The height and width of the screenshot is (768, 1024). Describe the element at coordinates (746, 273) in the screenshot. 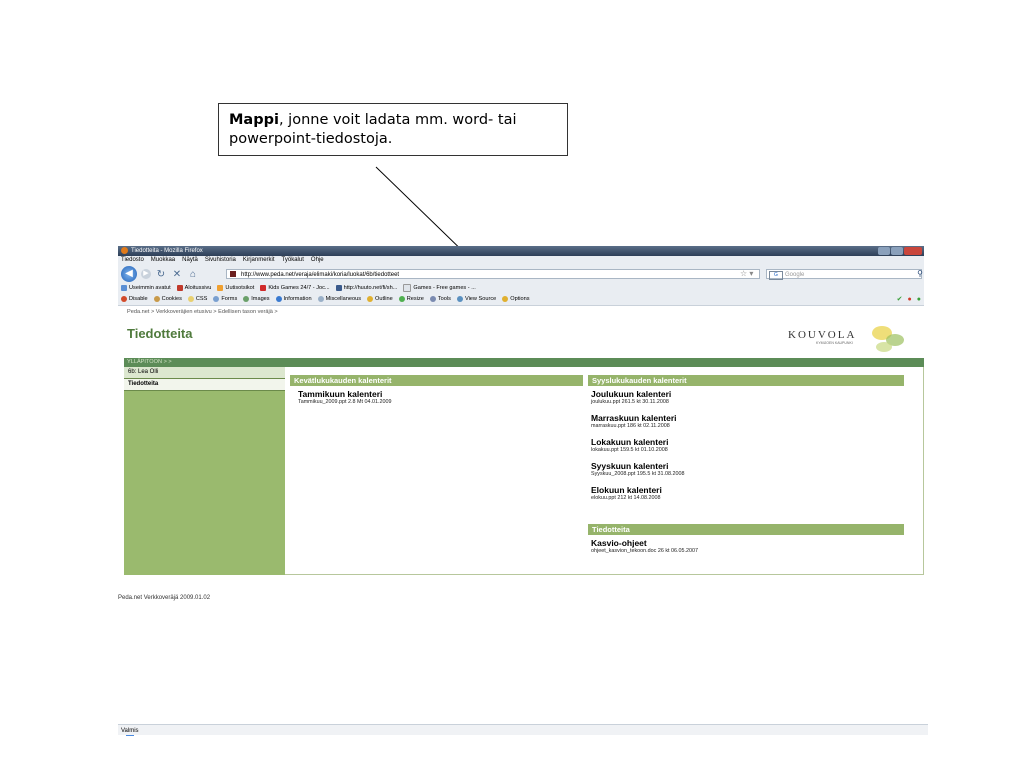

I see `bookmark-star-icon: ☆ ▾` at that location.